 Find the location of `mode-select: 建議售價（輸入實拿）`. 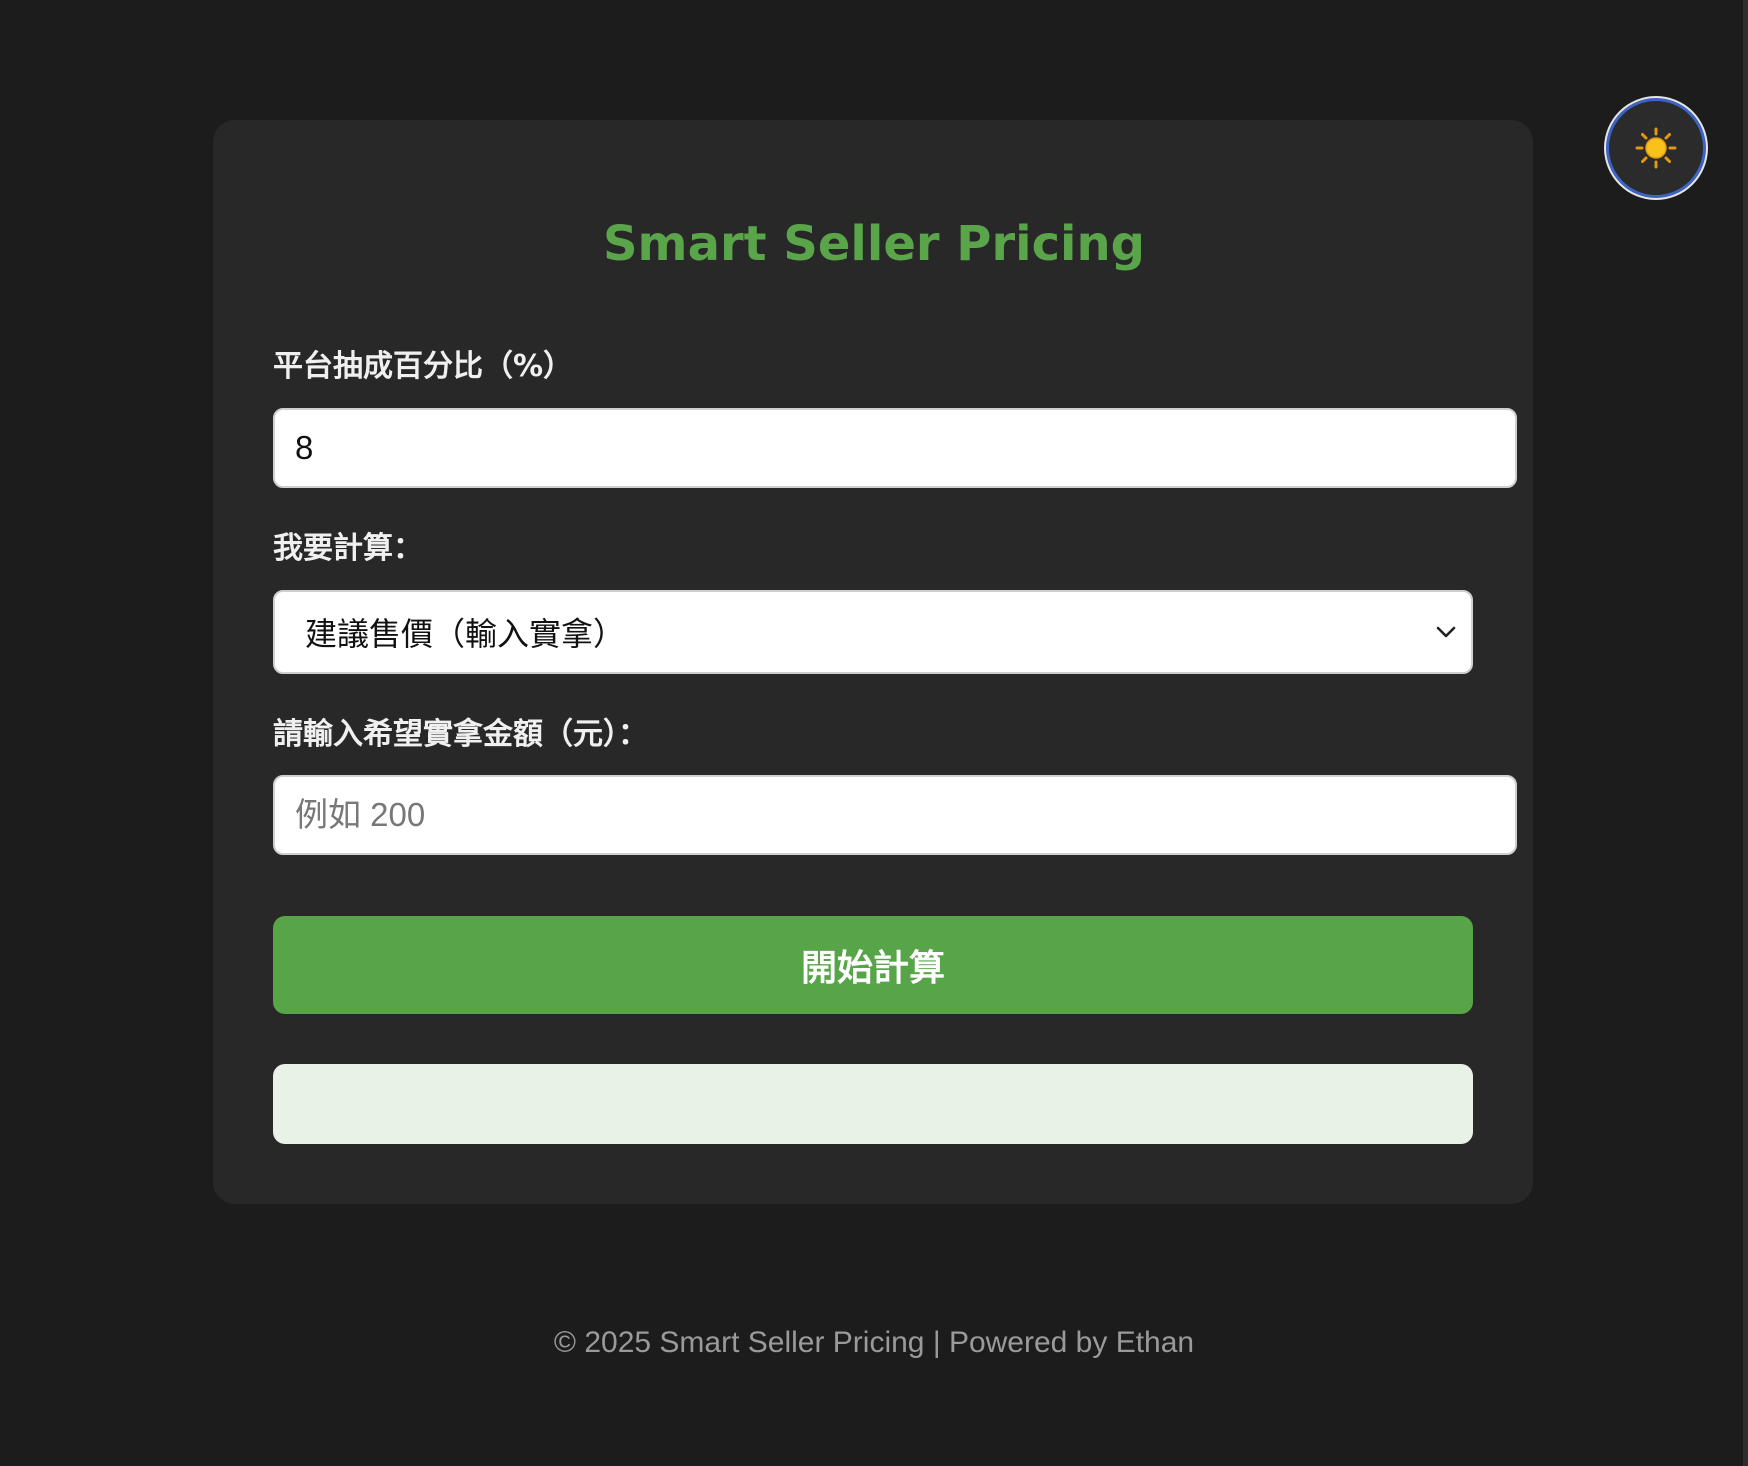

mode-select: 建議售價（輸入實拿） is located at coordinates (873, 632).